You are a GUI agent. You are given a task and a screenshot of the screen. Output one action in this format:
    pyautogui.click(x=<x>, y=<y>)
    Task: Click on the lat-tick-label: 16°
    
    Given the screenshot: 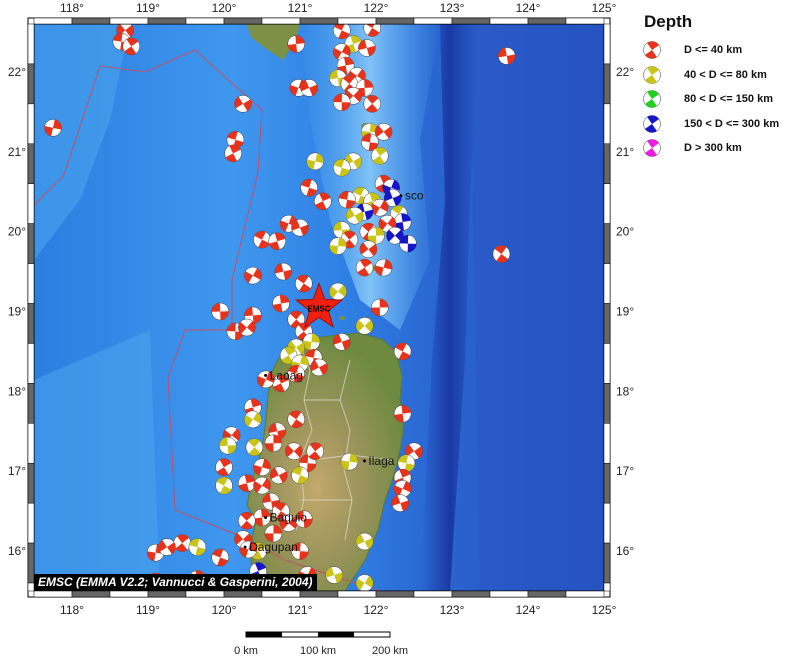 What is the action you would take?
    pyautogui.click(x=17, y=551)
    